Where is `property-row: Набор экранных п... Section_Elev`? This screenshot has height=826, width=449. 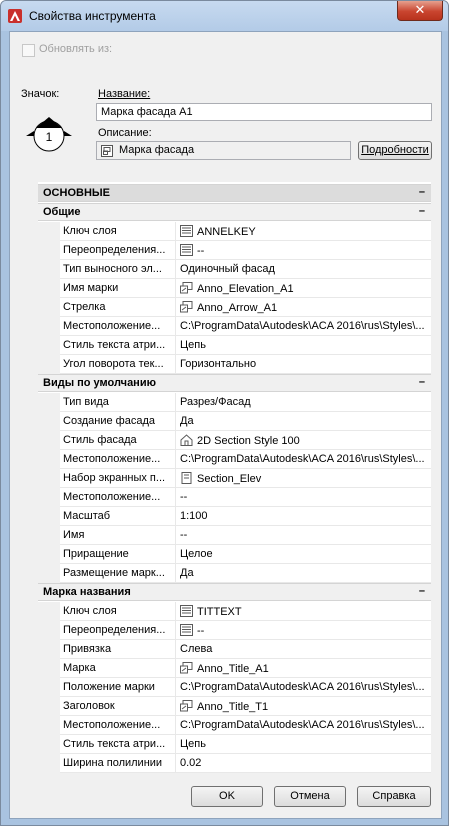 property-row: Набор экранных п... Section_Elev is located at coordinates (234, 478).